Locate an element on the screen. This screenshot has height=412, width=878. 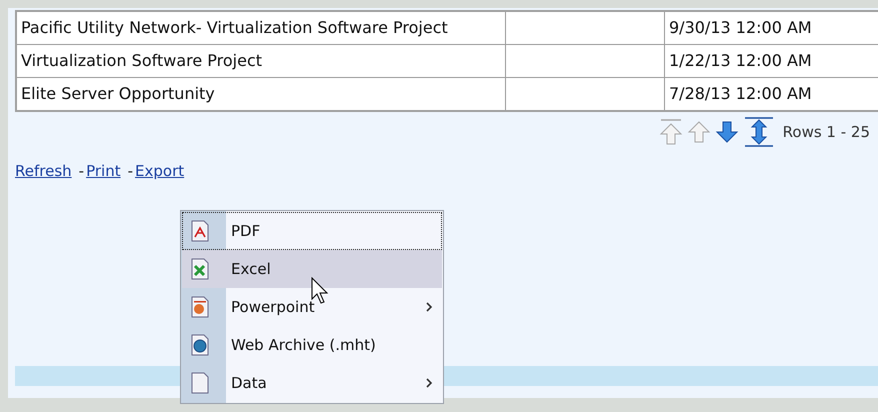
table-cell: Pacific Utility Network- Virtualization Software Project is located at coordinates (261, 27).